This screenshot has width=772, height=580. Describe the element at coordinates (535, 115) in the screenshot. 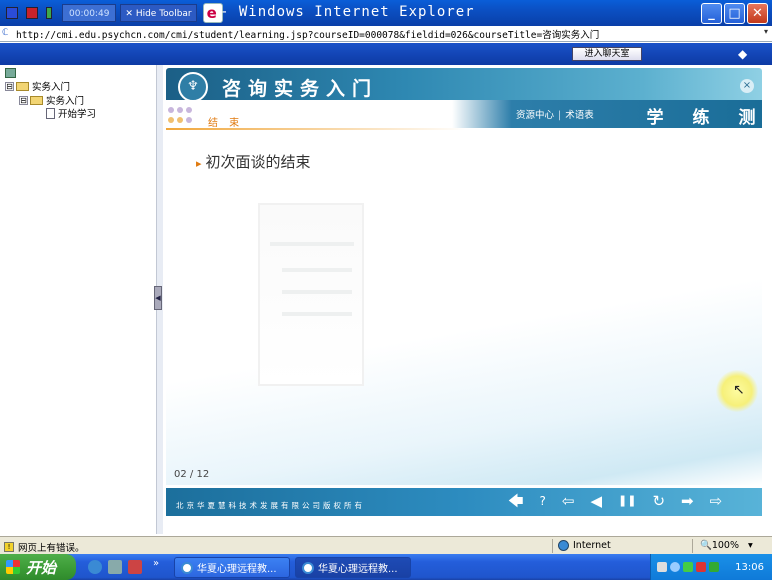

I see `resource-center-link: 资源中心` at that location.